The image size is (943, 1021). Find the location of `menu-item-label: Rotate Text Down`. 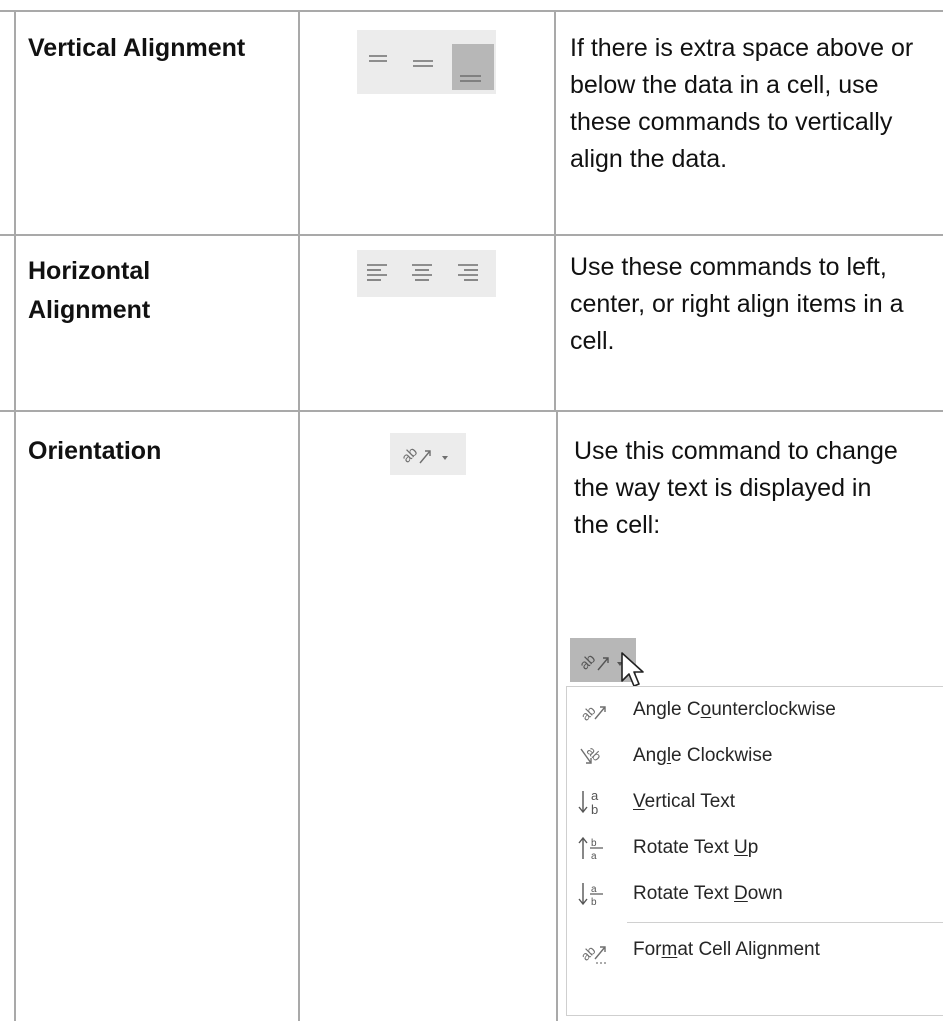

menu-item-label: Rotate Text Down is located at coordinates (708, 893).